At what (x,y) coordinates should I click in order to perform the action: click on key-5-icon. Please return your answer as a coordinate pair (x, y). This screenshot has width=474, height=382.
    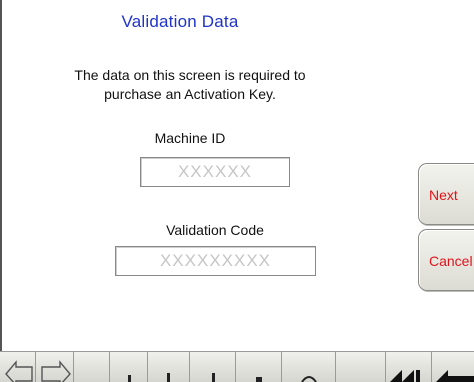
    Looking at the image, I should click on (259, 379).